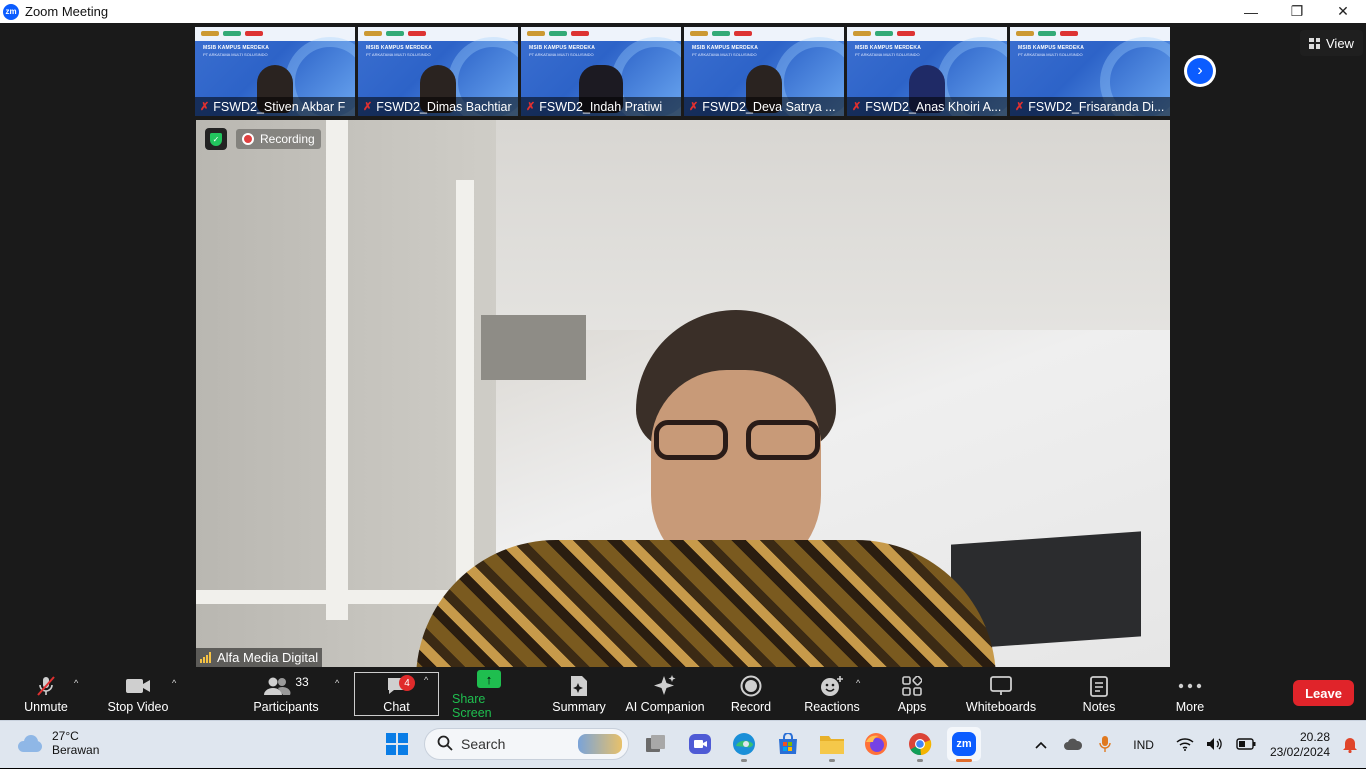  What do you see at coordinates (858, 683) in the screenshot?
I see `reactions-options-chevron-icon: ^` at bounding box center [858, 683].